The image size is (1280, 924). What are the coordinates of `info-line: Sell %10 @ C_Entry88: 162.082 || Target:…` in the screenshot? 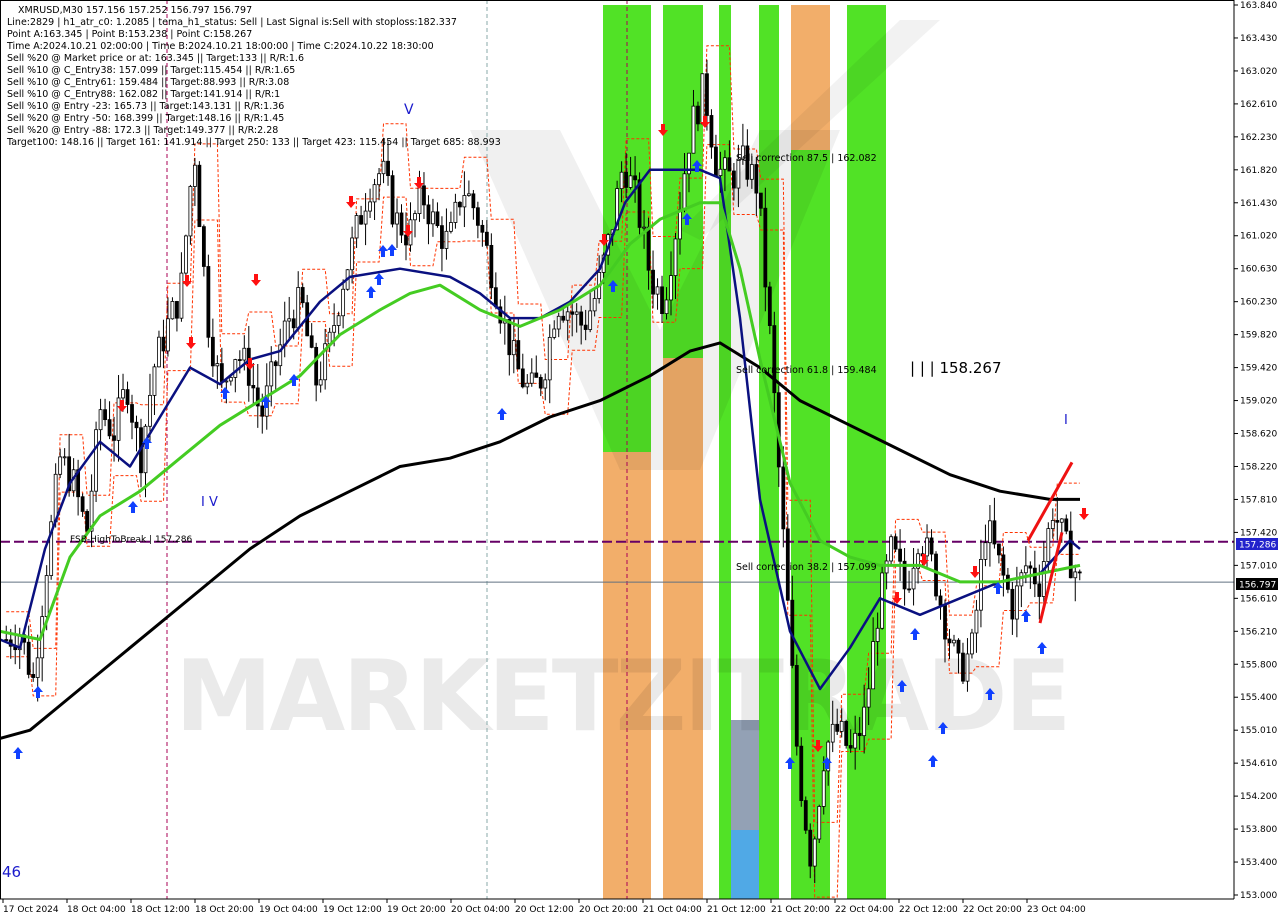 It's located at (143, 94).